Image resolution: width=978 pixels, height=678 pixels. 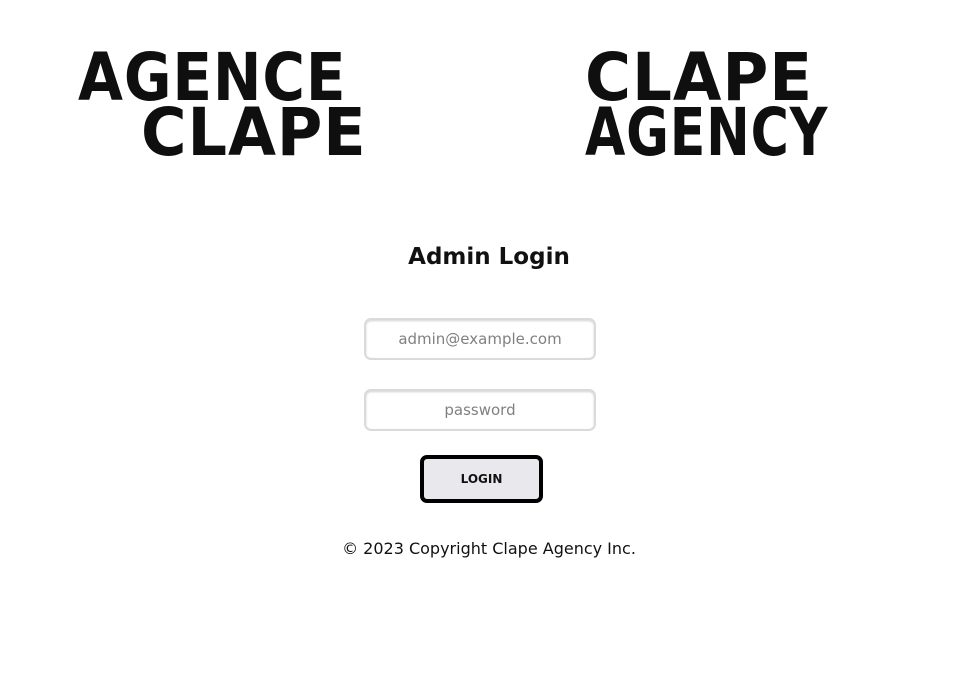 I want to click on logo-right-line-2: AGENCY, so click(x=707, y=132).